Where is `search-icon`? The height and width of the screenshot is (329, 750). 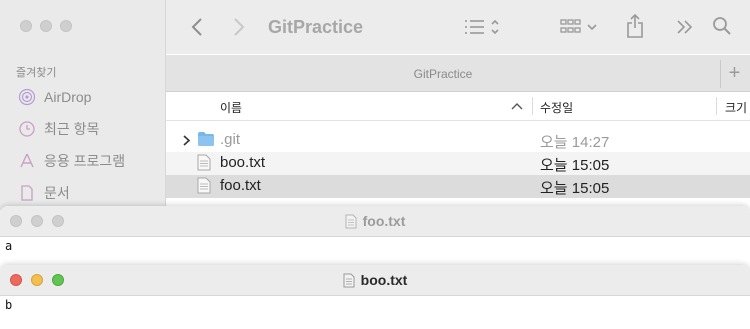
search-icon is located at coordinates (722, 27).